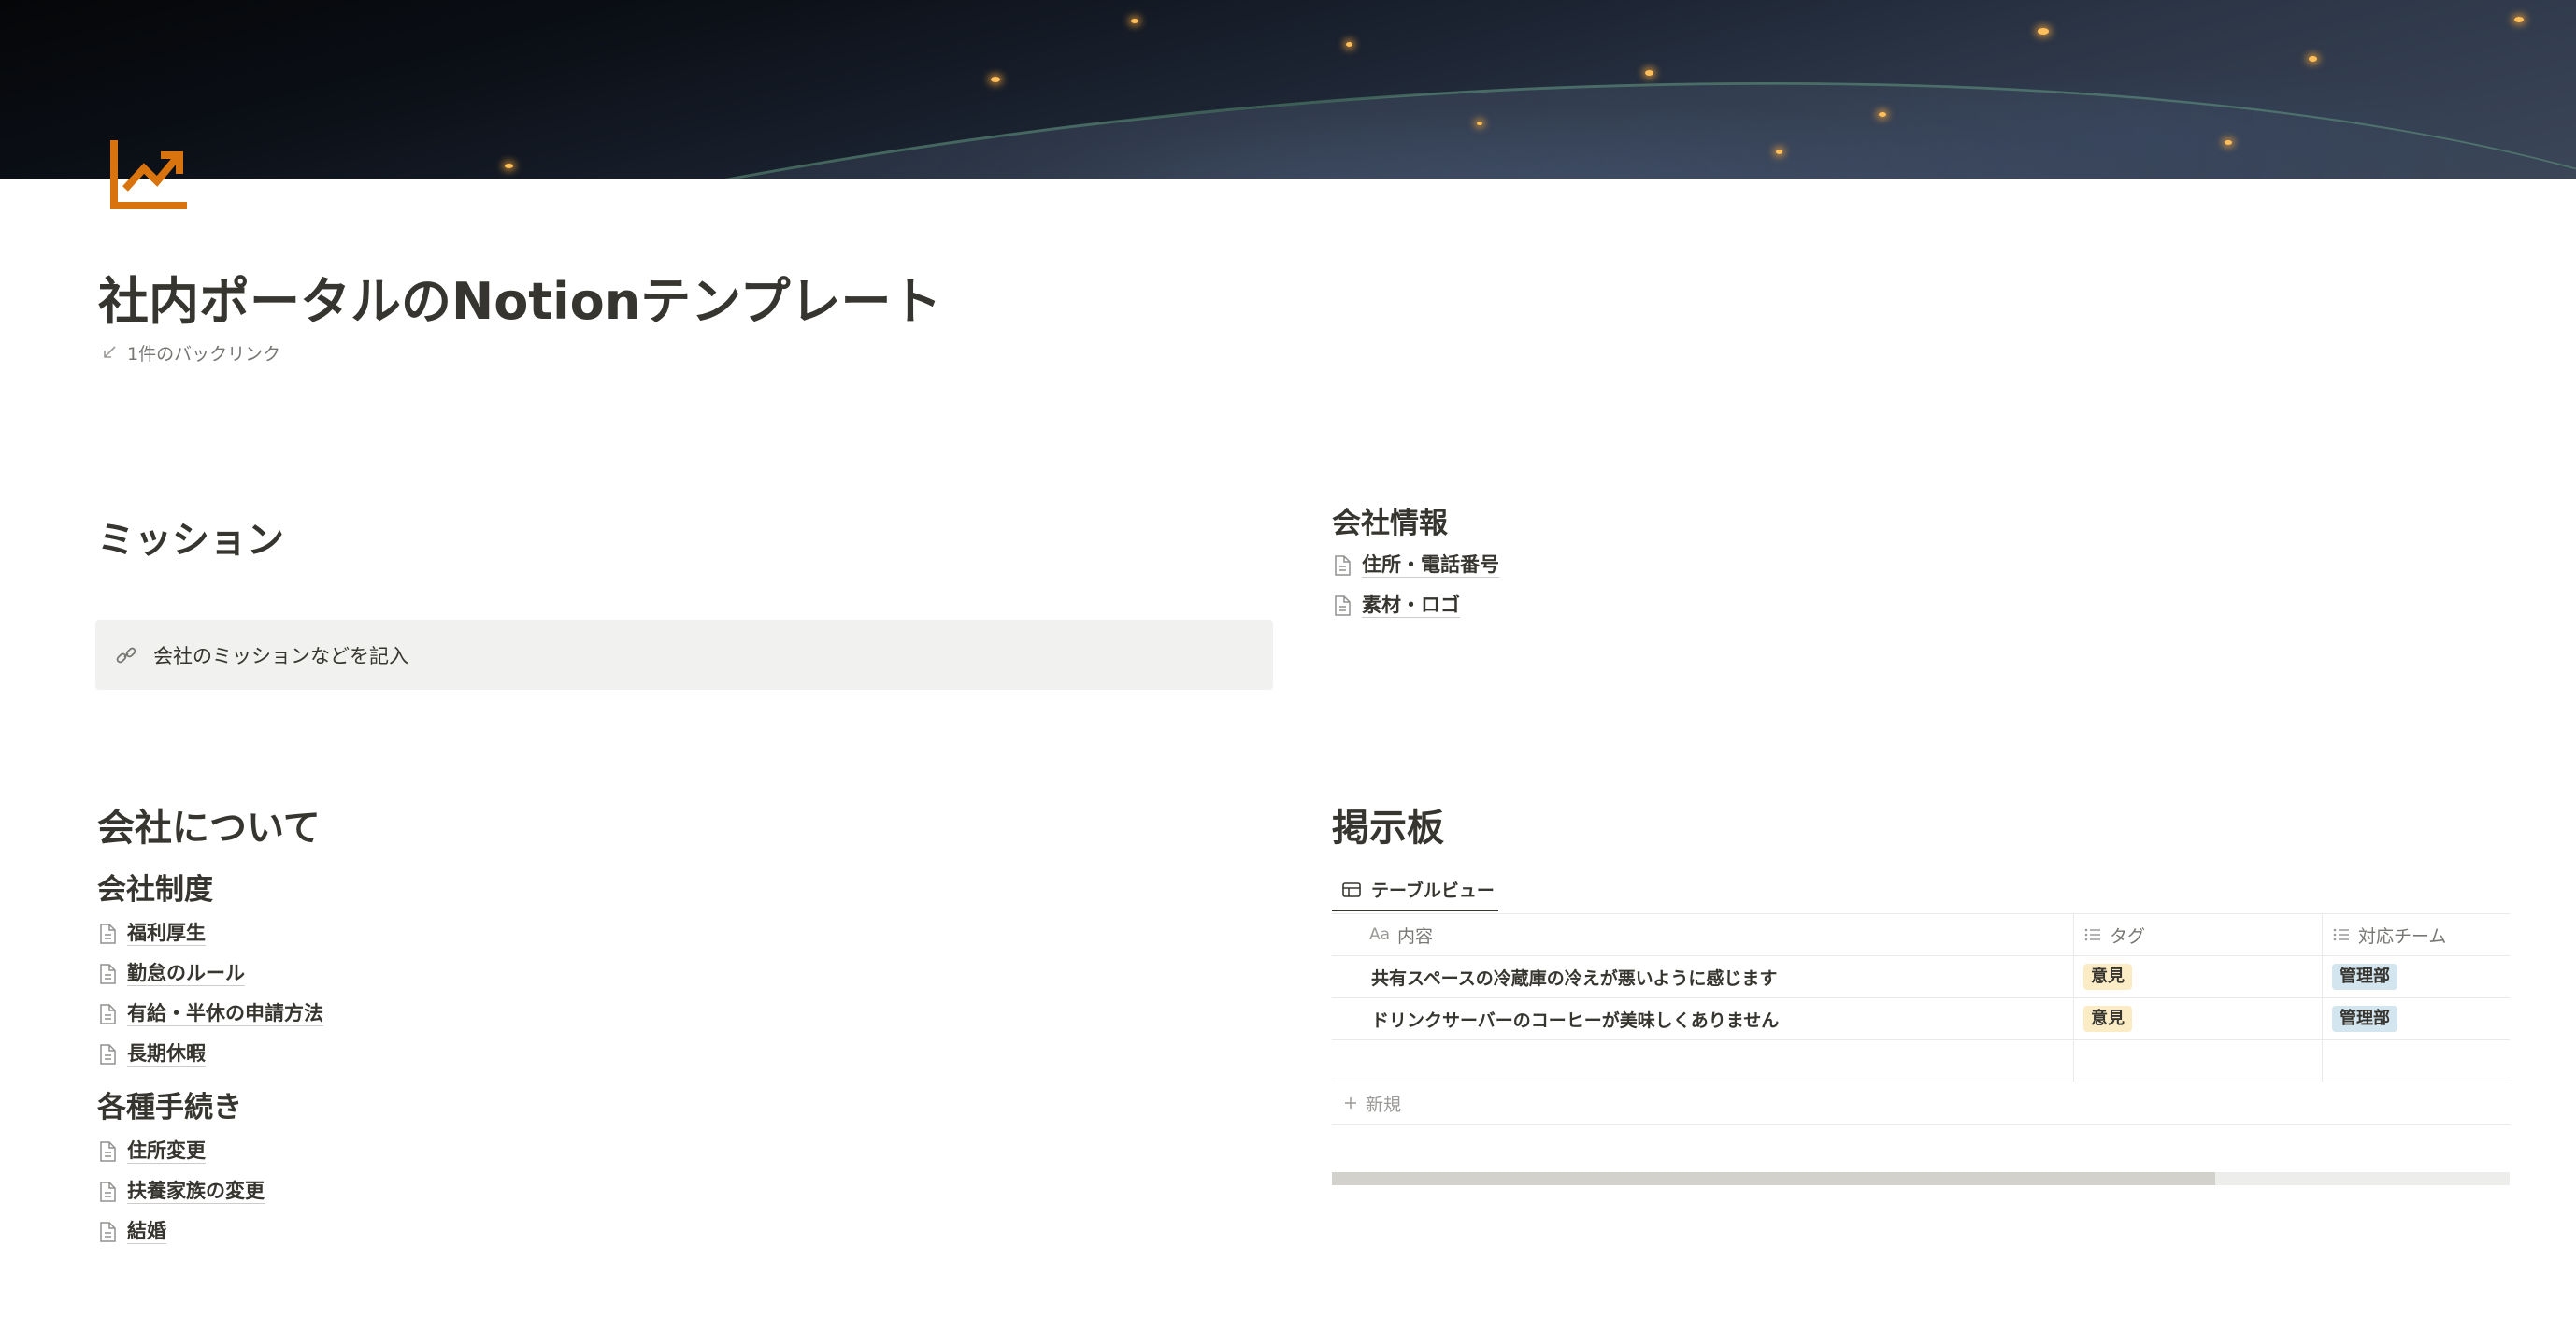 This screenshot has height=1318, width=2576. I want to click on horizontal-scrollbar, so click(1921, 1178).